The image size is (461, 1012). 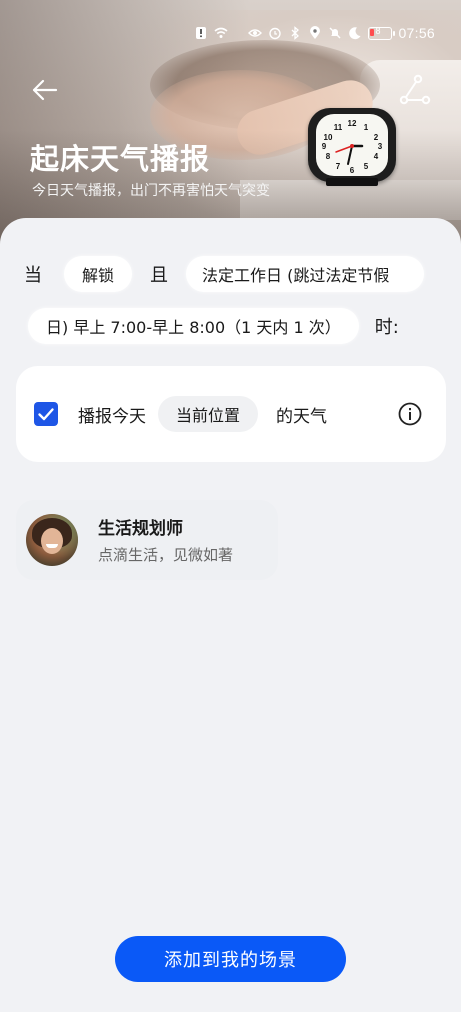 I want to click on location-chip: 当前位置, so click(x=208, y=414).